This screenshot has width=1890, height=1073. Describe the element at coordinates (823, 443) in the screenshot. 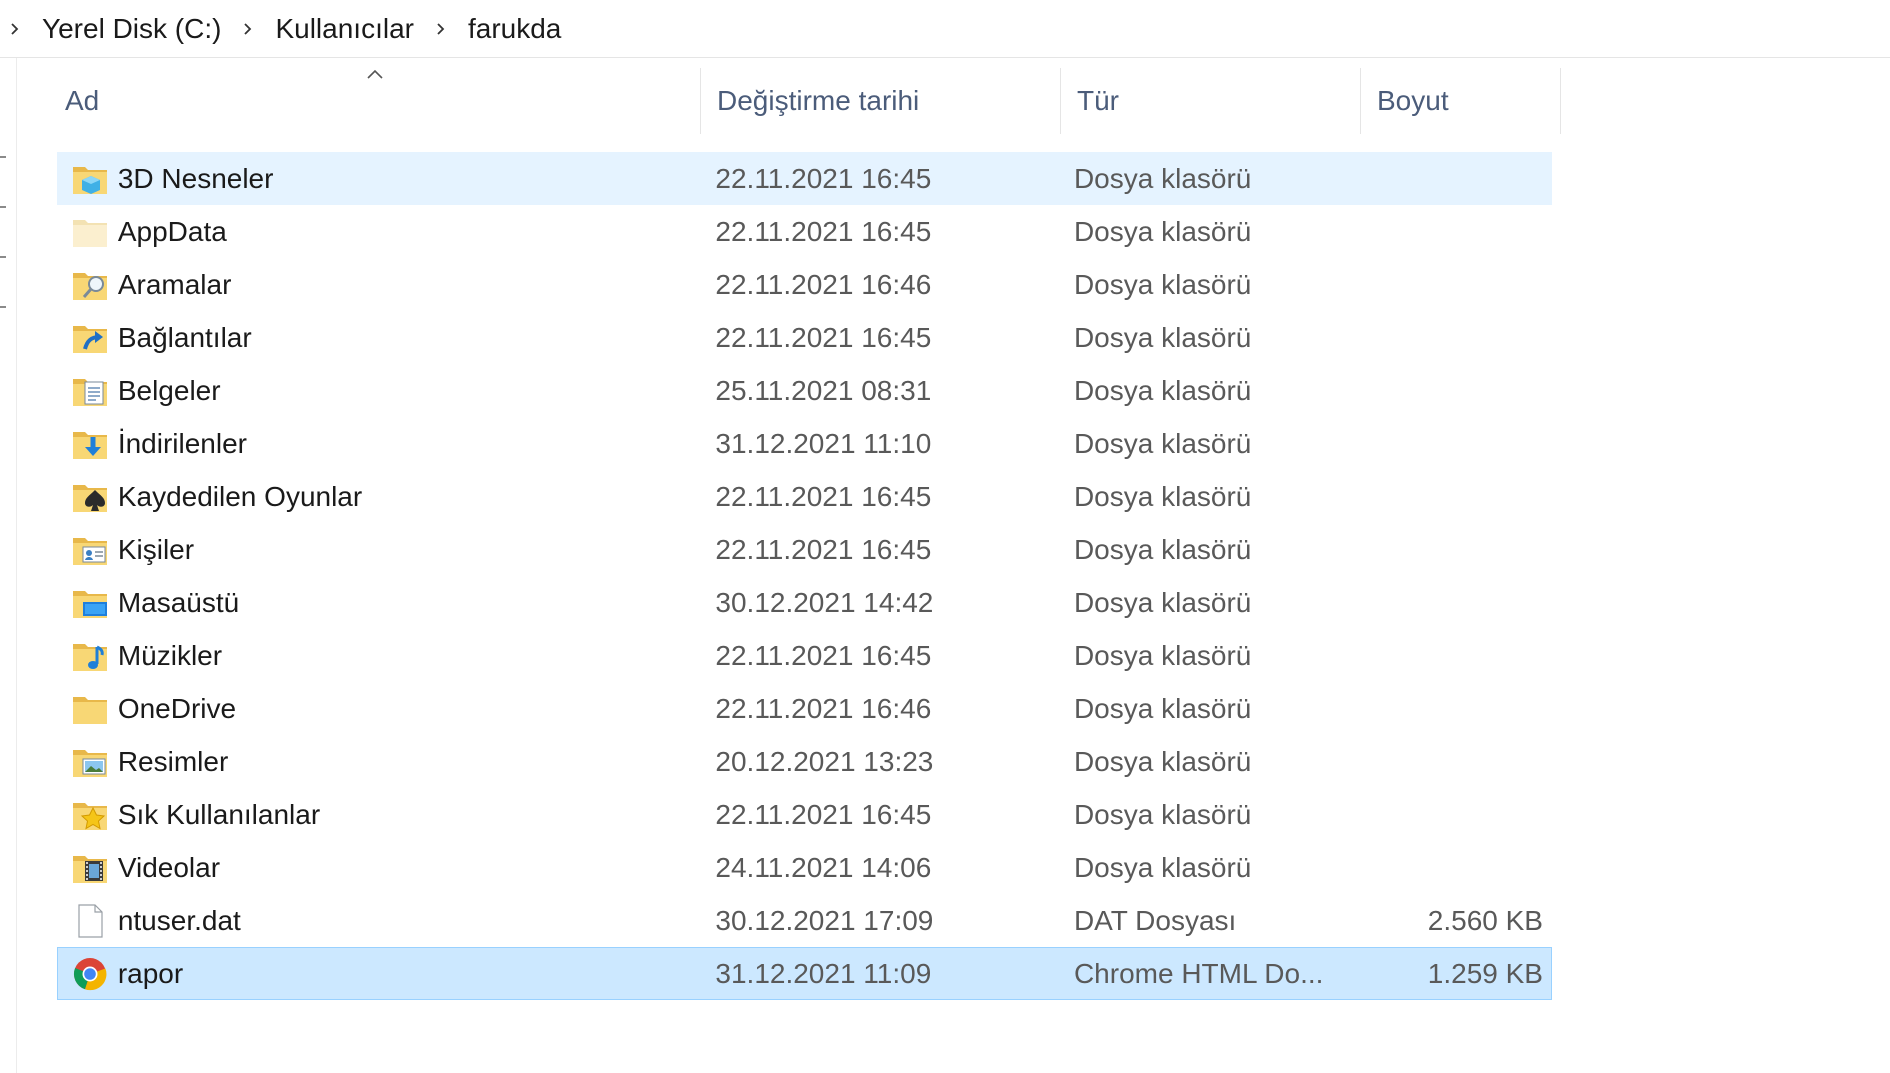

I see `file-date-modified: 31.12.2021 11:10` at that location.